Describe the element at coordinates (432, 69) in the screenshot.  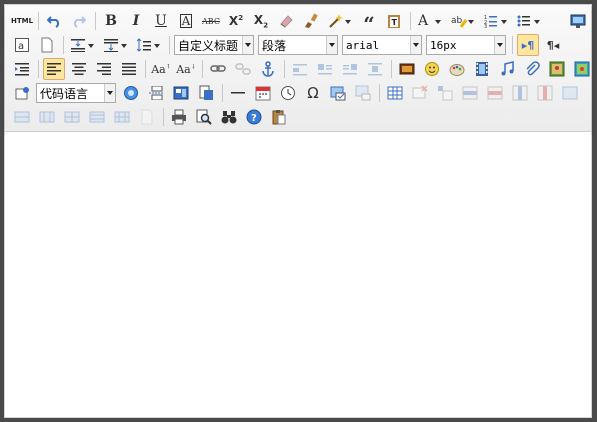
I see `emotion-button` at that location.